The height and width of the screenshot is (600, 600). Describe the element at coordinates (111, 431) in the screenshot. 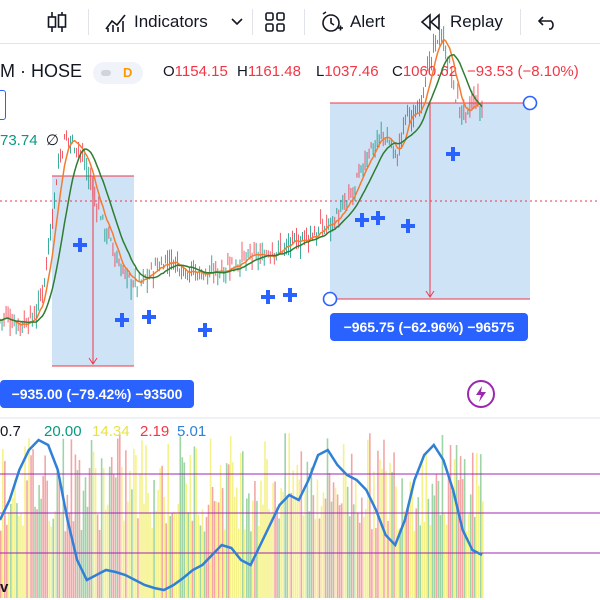

I see `indicator-value-3: 14.34` at that location.